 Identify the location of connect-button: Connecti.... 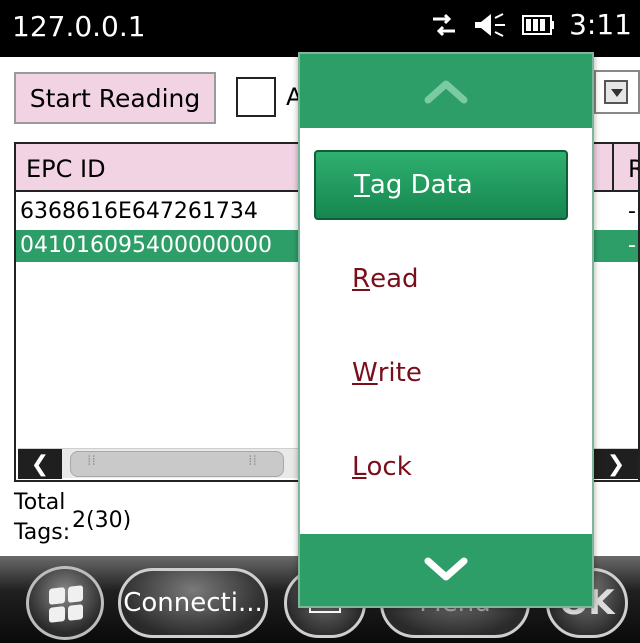
(193, 603).